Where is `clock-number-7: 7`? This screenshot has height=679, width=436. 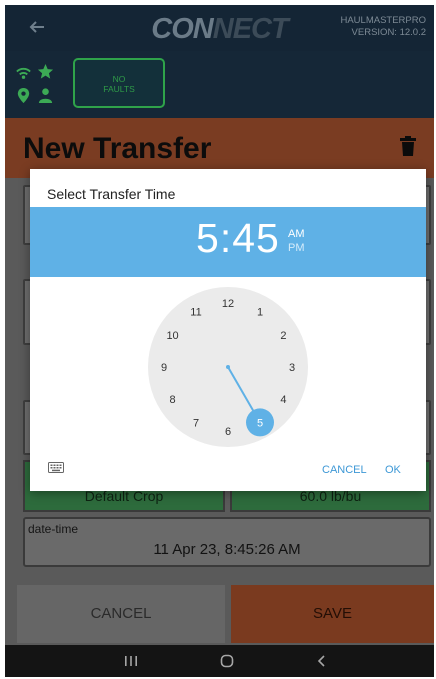
clock-number-7: 7 is located at coordinates (196, 423).